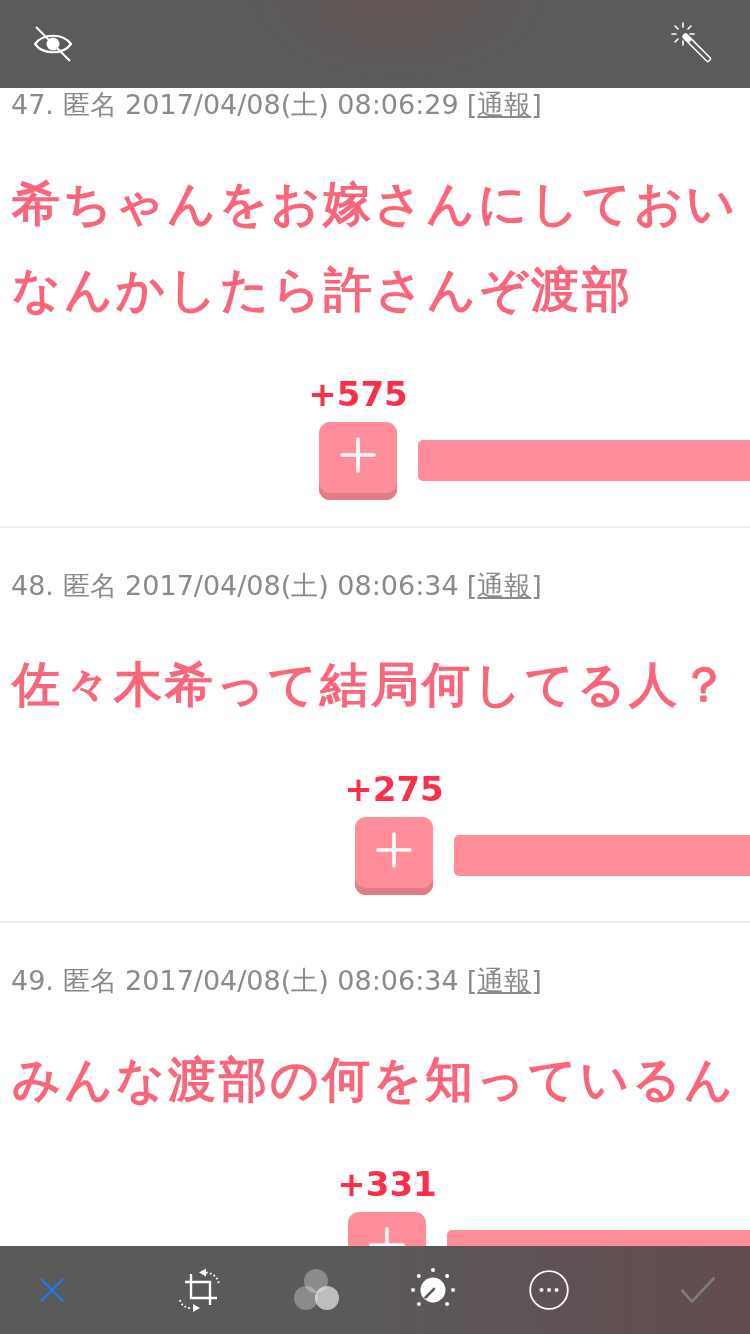 The height and width of the screenshot is (1334, 750). I want to click on post-text: 佐々木希って結局何してる人？, so click(371, 684).